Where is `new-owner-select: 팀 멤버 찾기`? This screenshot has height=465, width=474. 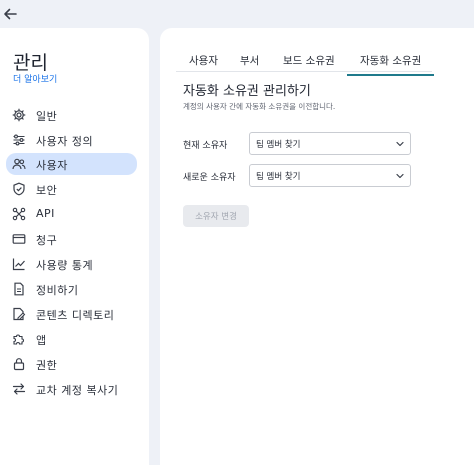 new-owner-select: 팀 멤버 찾기 is located at coordinates (330, 175).